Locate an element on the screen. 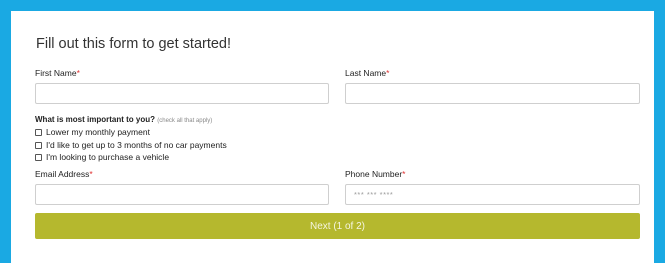 Image resolution: width=665 pixels, height=263 pixels. next-button: Next (1 of 2) is located at coordinates (337, 226).